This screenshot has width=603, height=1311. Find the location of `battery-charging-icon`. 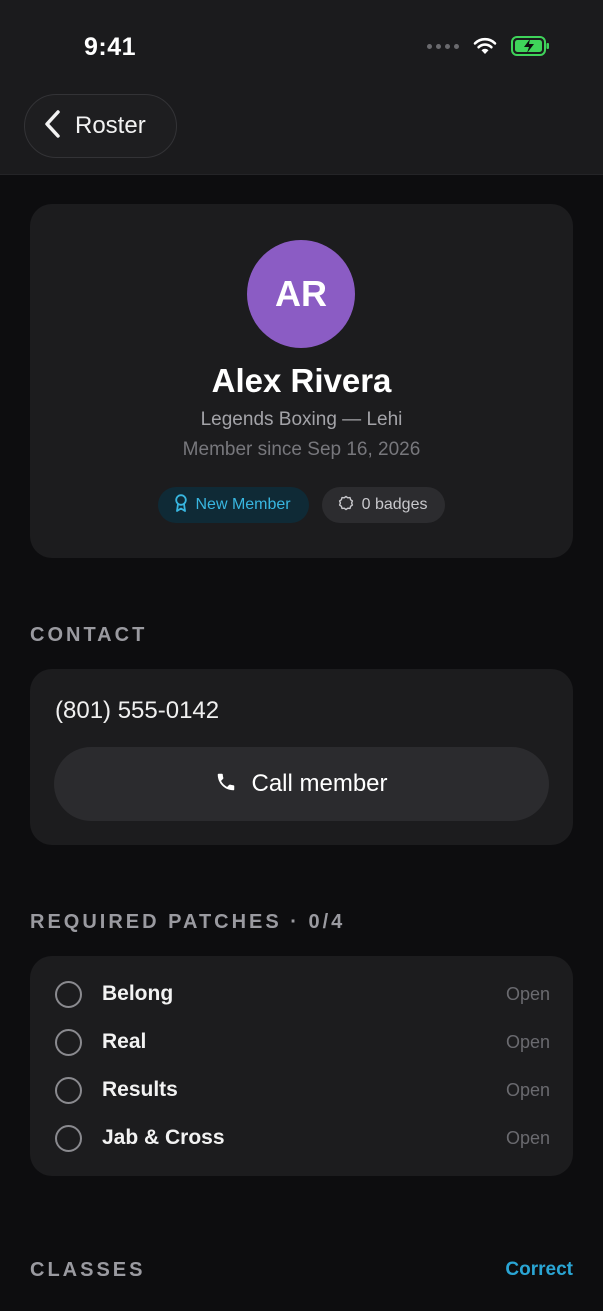

battery-charging-icon is located at coordinates (531, 46).